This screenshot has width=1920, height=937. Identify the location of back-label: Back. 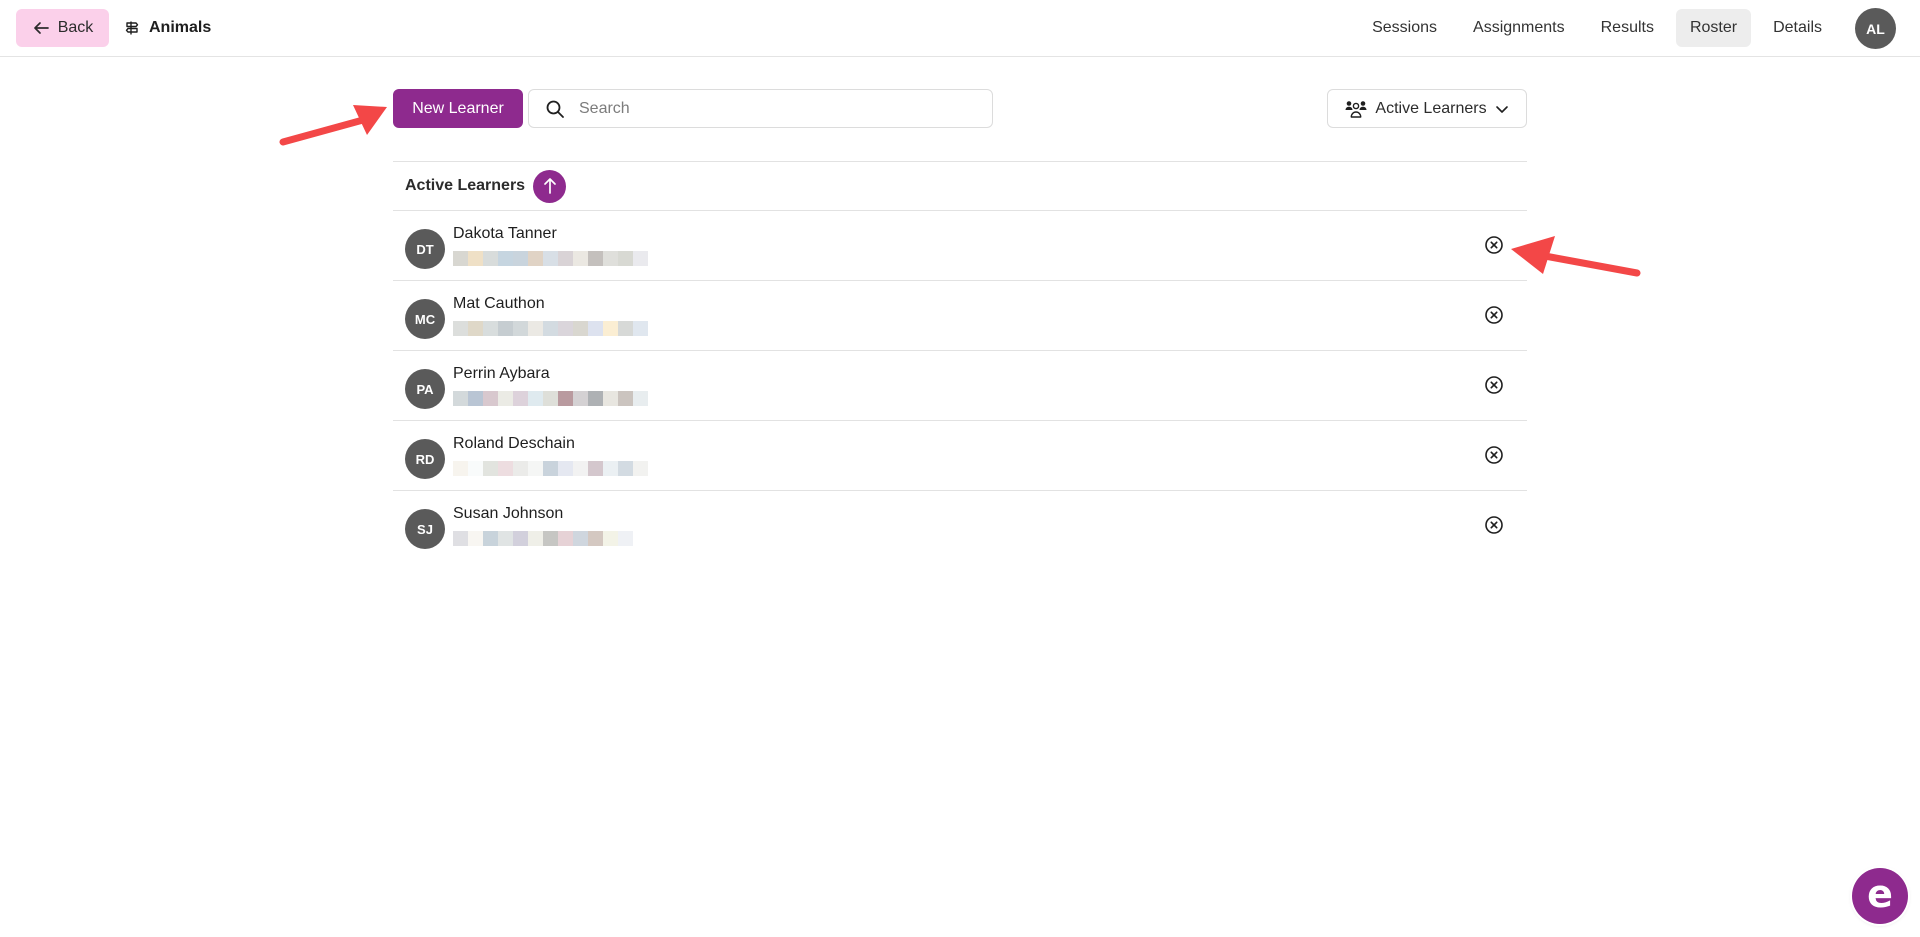
(75, 27).